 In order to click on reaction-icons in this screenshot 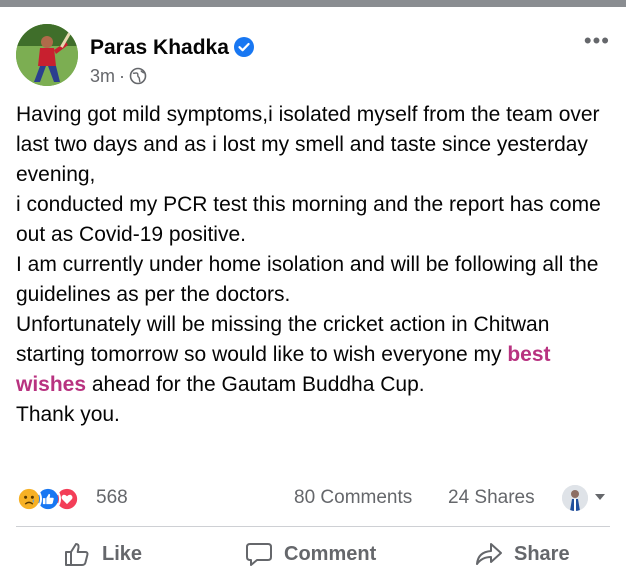, I will do `click(56, 499)`.